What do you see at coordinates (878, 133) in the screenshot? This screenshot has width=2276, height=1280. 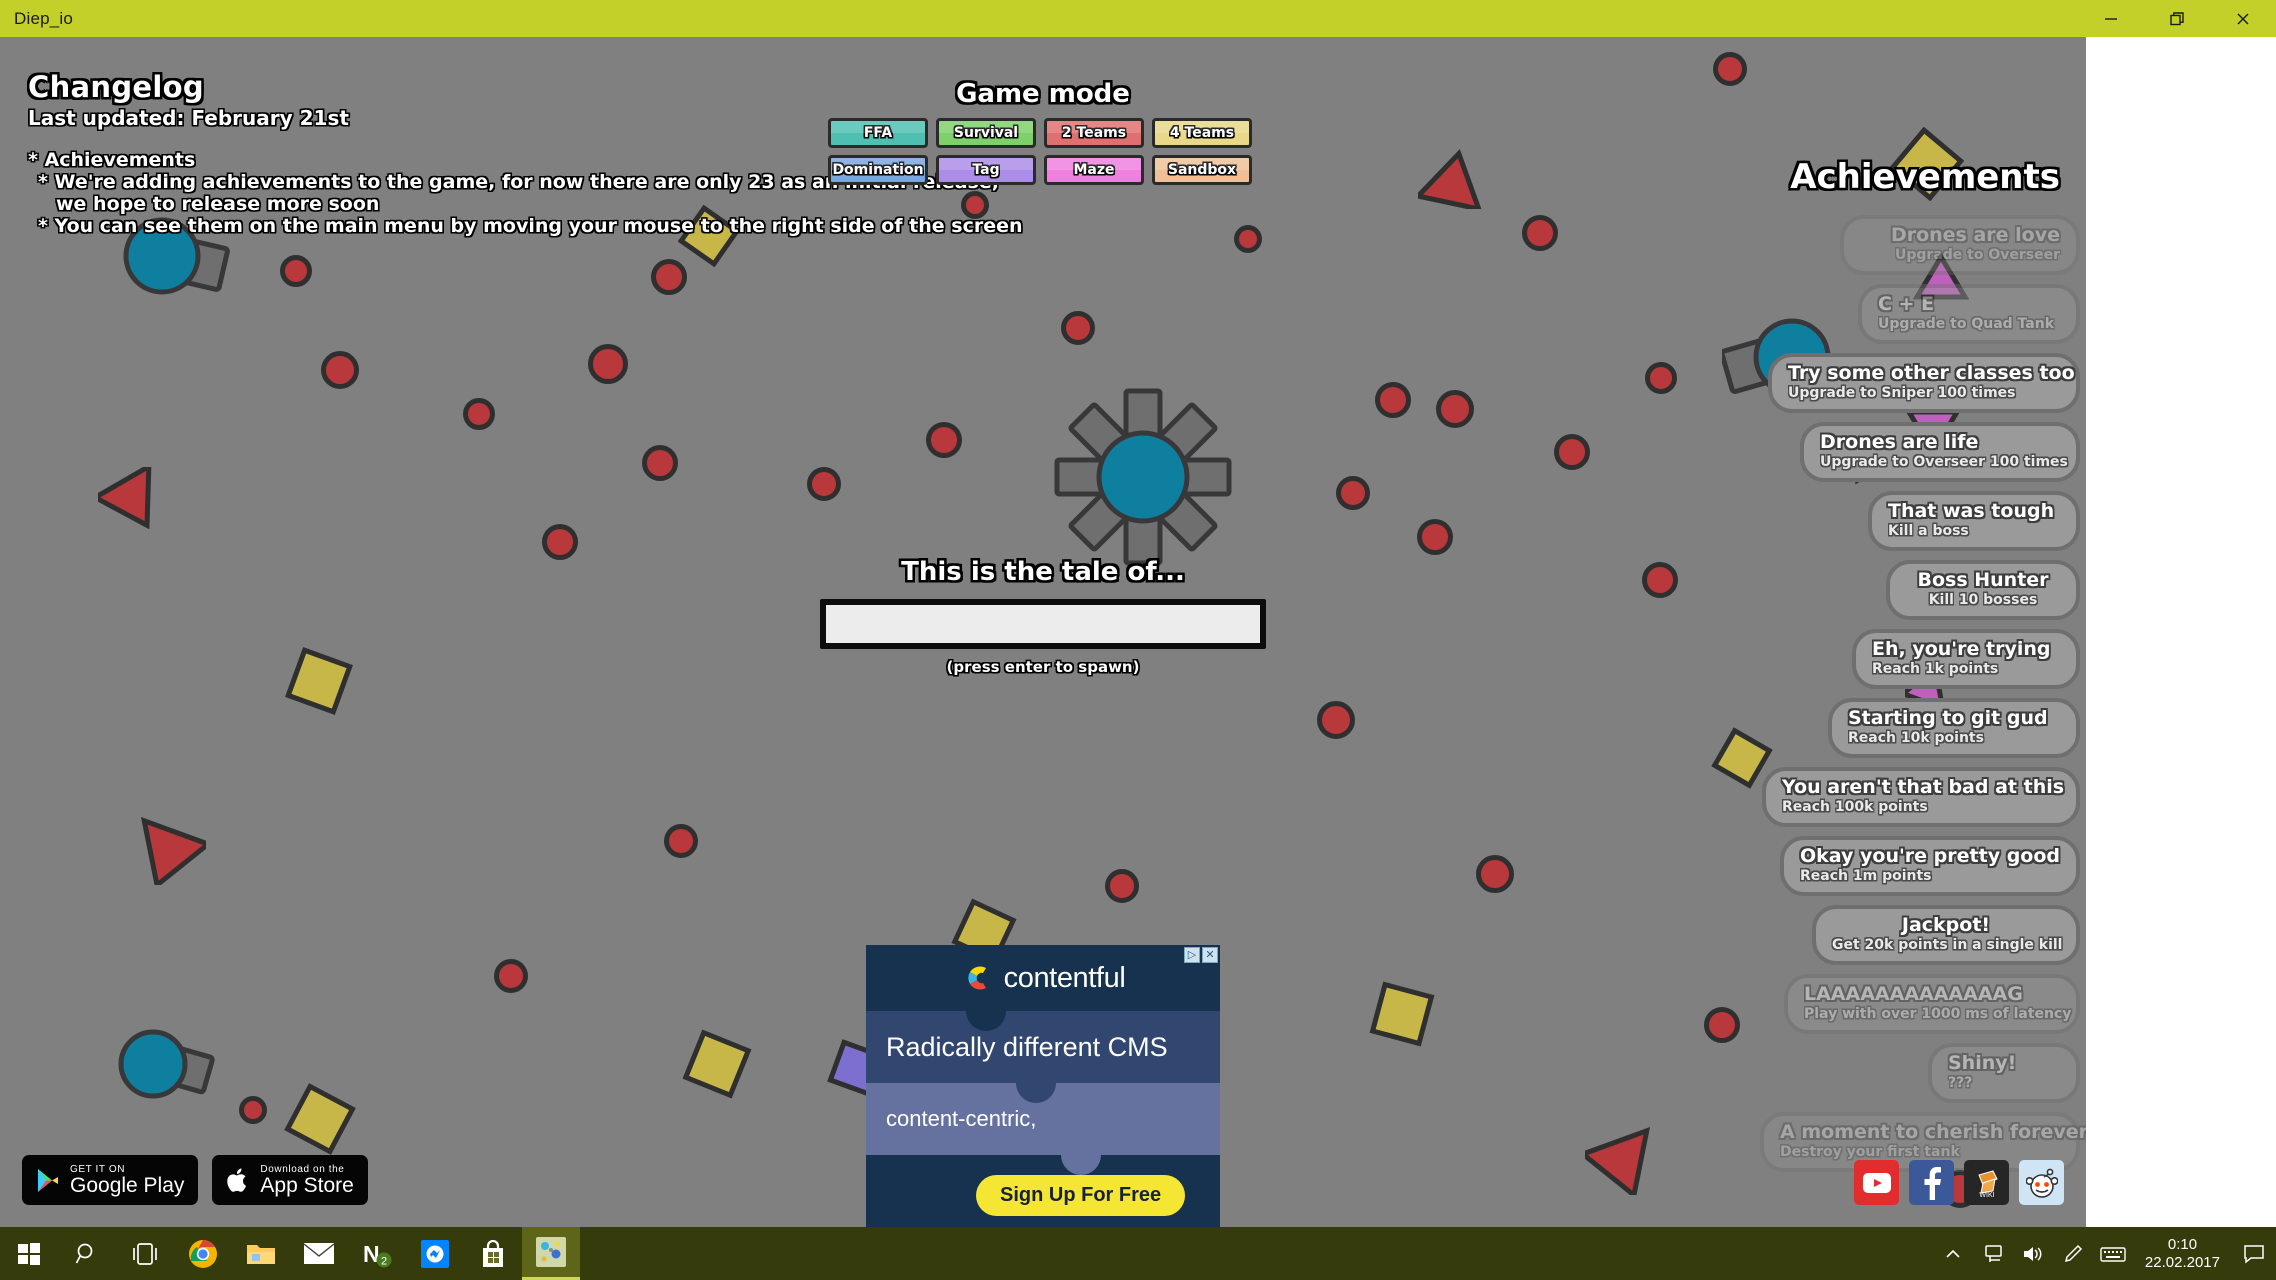 I see `game-mode-button-ffa: FFA` at bounding box center [878, 133].